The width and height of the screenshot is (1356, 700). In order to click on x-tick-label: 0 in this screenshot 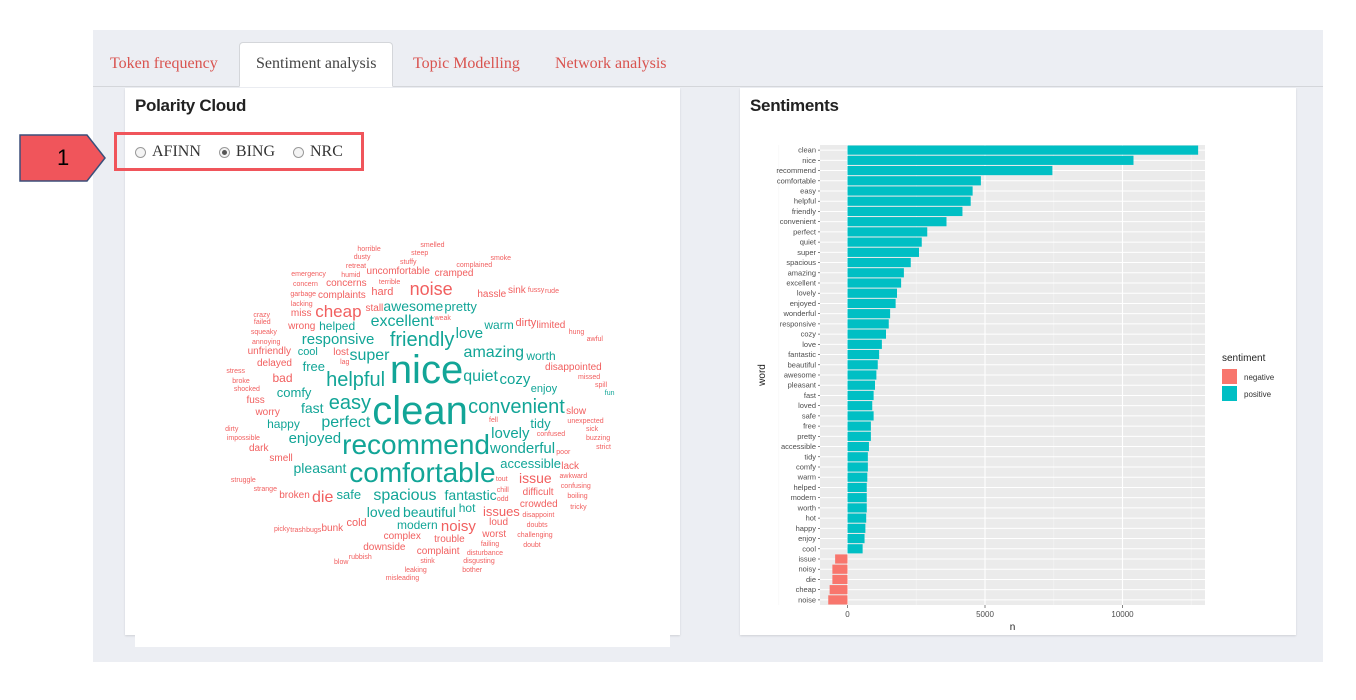, I will do `click(847, 614)`.